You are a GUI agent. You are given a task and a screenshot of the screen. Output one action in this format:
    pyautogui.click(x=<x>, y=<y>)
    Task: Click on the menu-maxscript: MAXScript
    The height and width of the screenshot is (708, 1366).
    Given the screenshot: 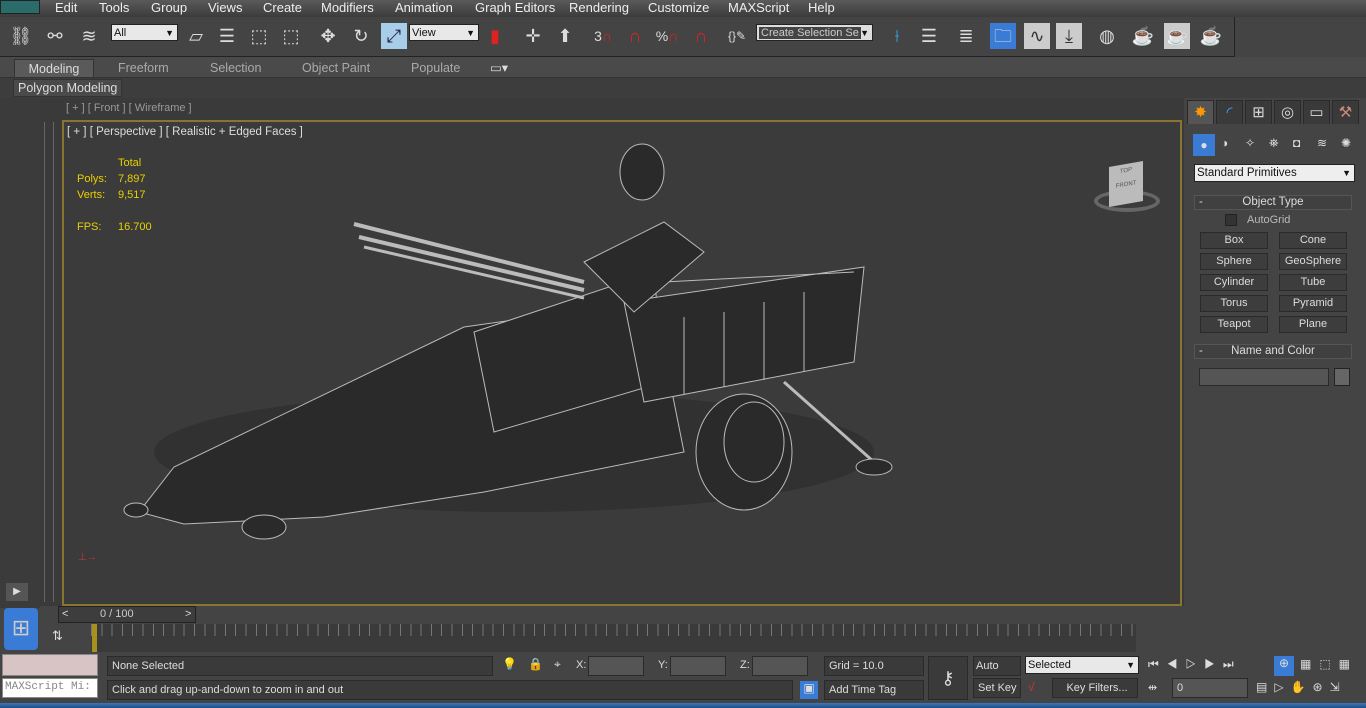 What is the action you would take?
    pyautogui.click(x=758, y=7)
    